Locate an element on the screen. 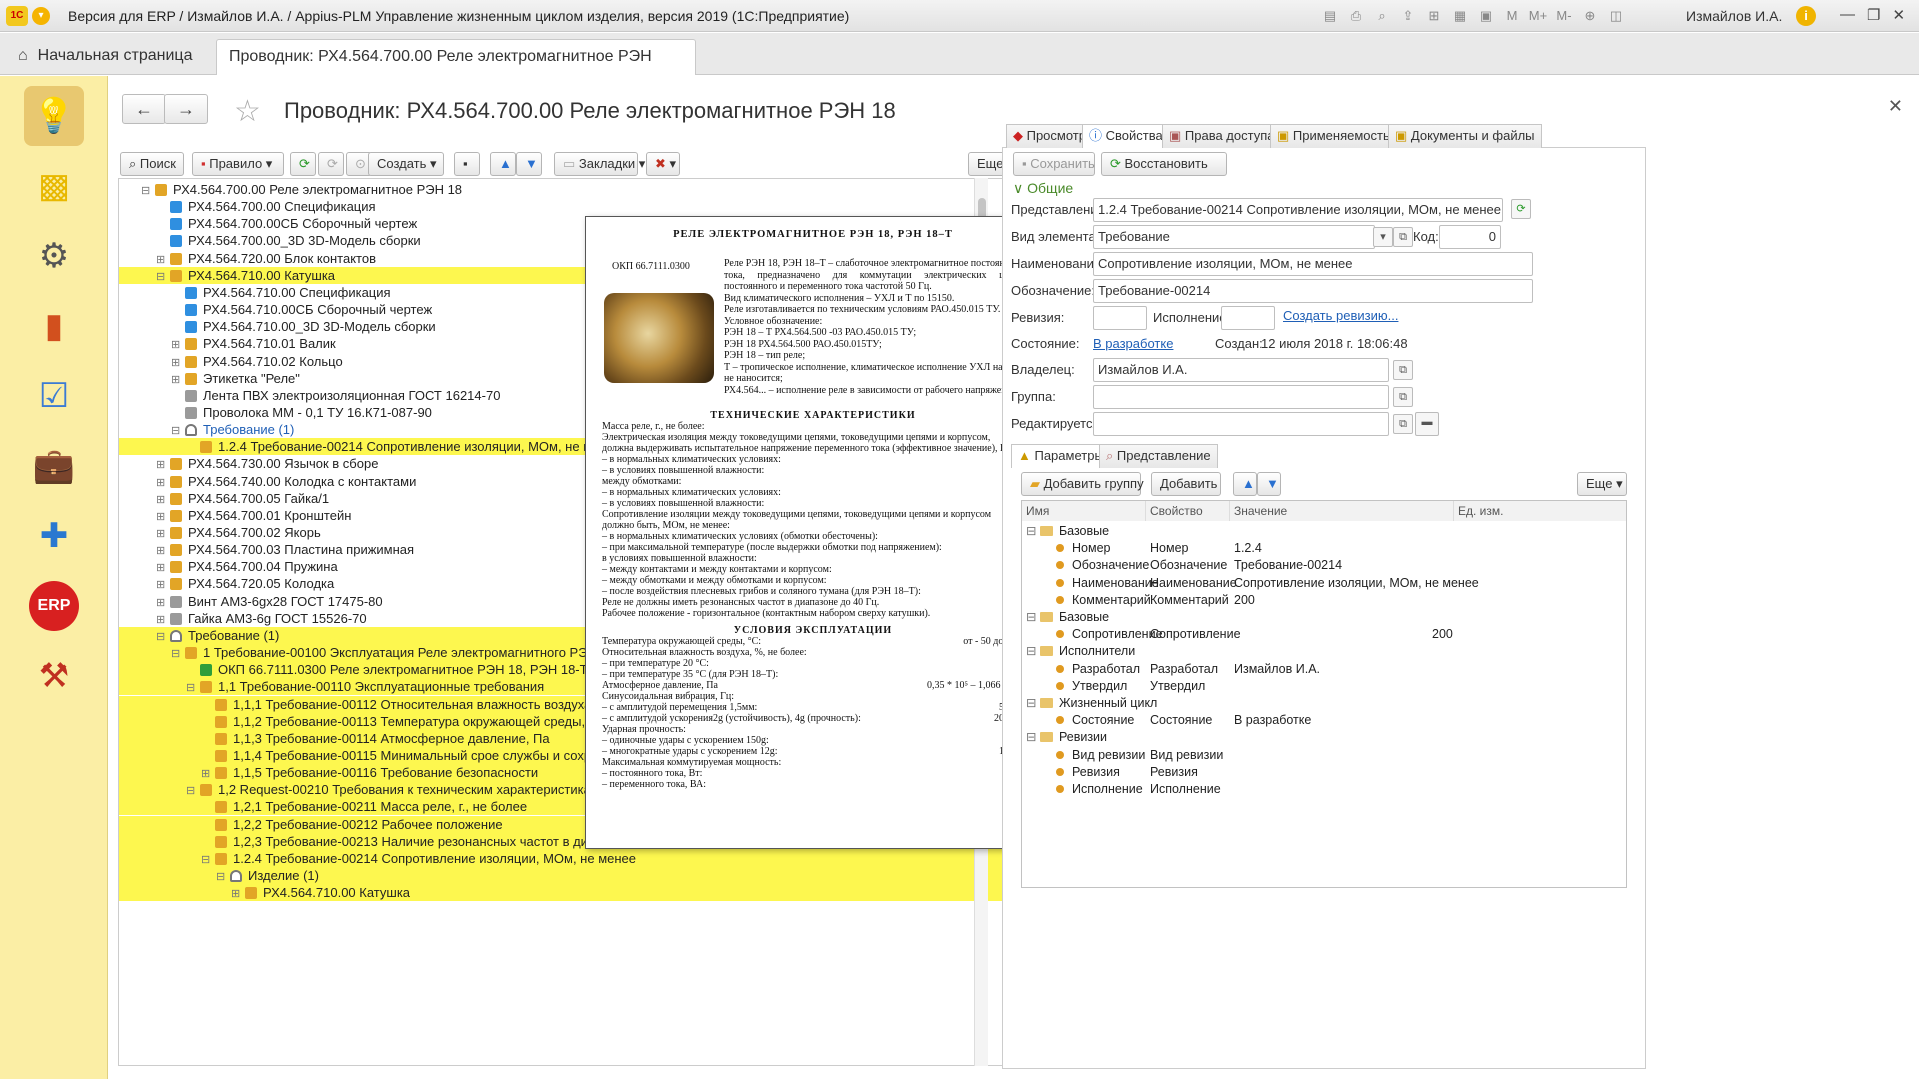 Image resolution: width=1919 pixels, height=1079 pixels. group-field is located at coordinates (1241, 397).